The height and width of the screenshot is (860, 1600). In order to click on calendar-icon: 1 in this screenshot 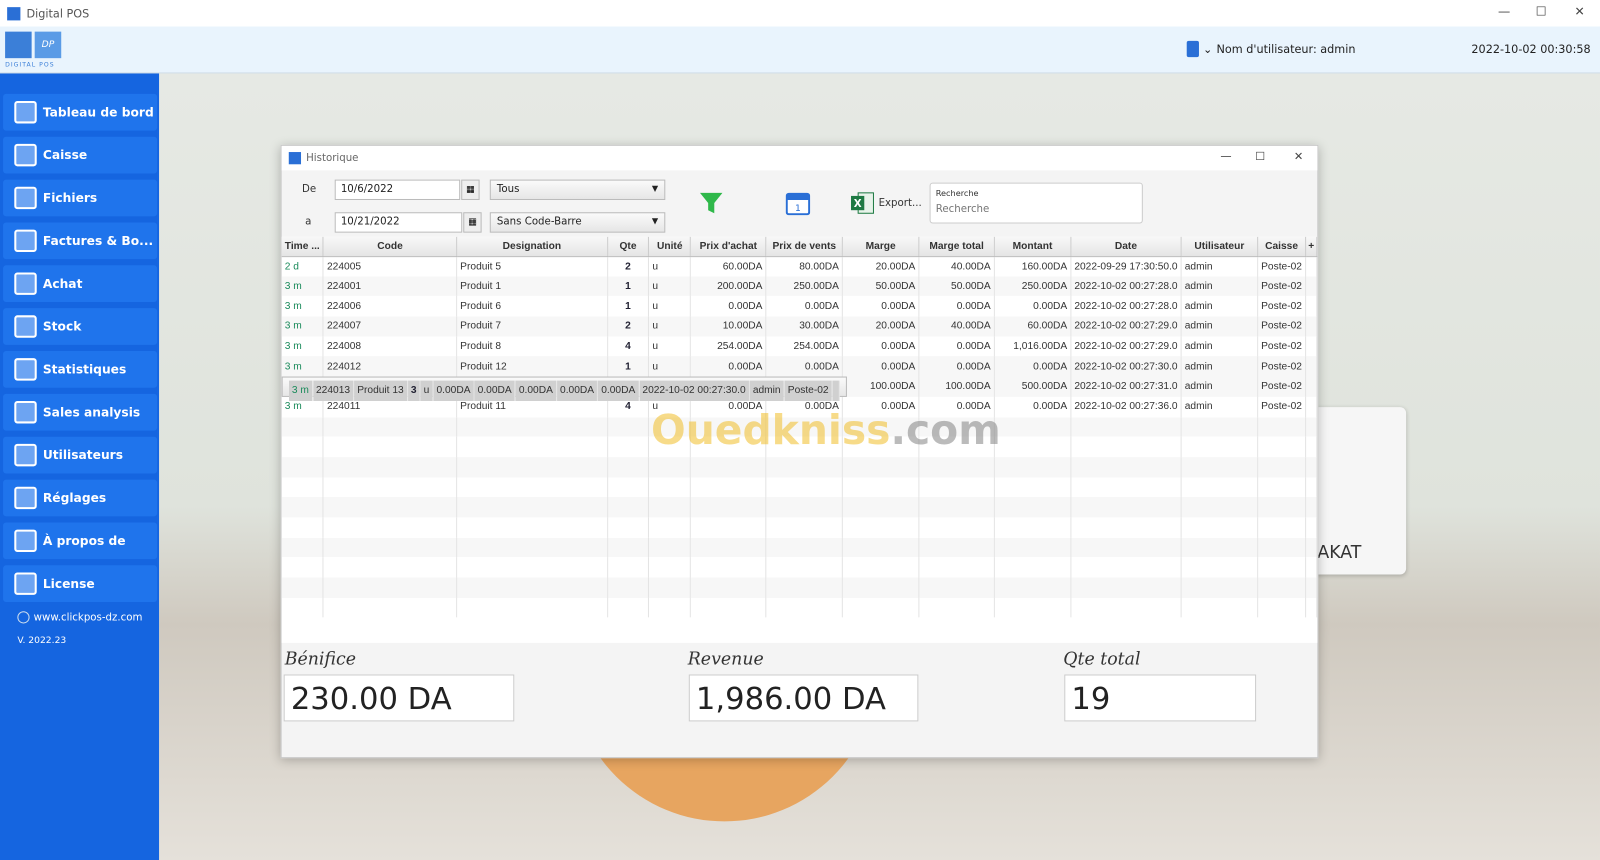, I will do `click(798, 203)`.